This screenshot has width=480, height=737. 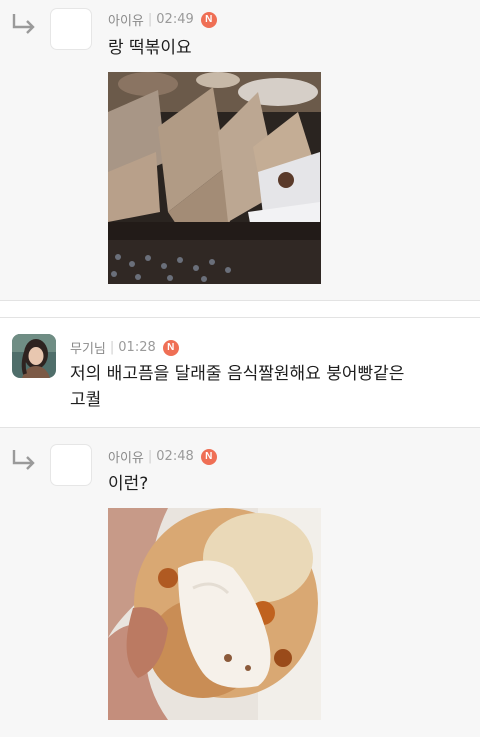 I want to click on comment-text-line: 저의 배고픔을 달래줄 음식짤원해요 붕어빵같은, so click(x=237, y=374).